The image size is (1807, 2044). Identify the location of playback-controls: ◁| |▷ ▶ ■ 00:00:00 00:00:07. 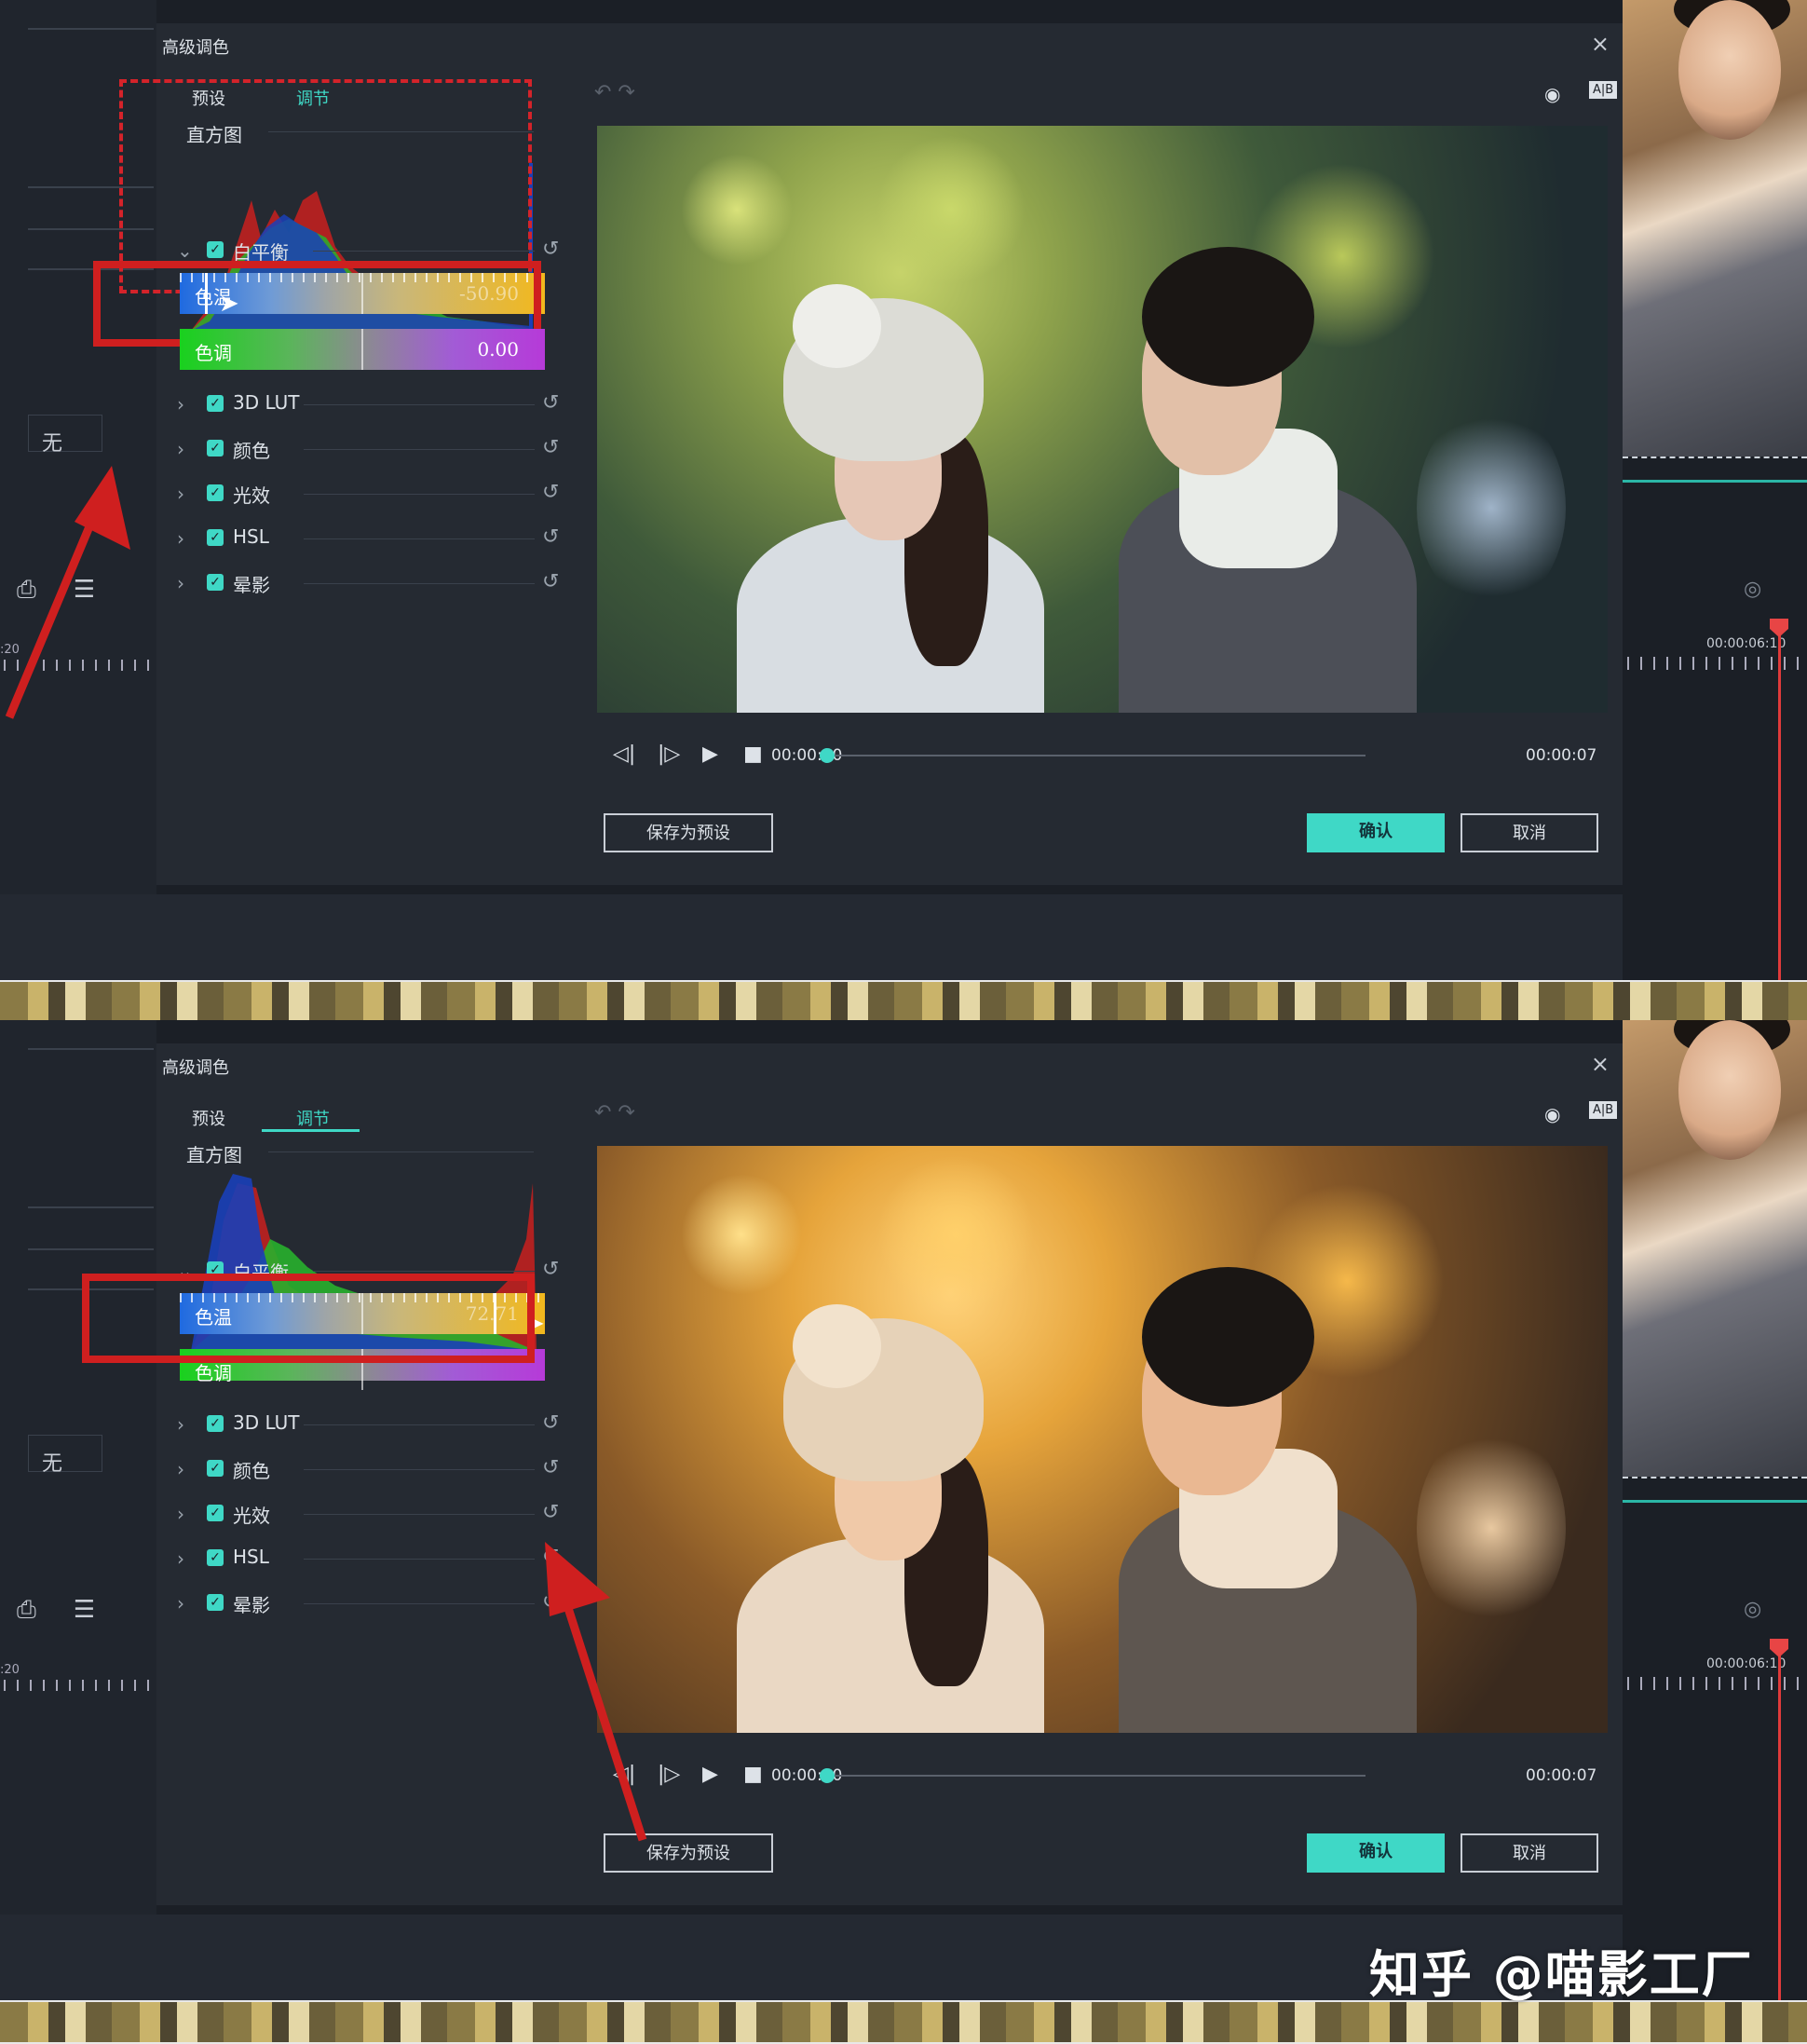
(1111, 1777).